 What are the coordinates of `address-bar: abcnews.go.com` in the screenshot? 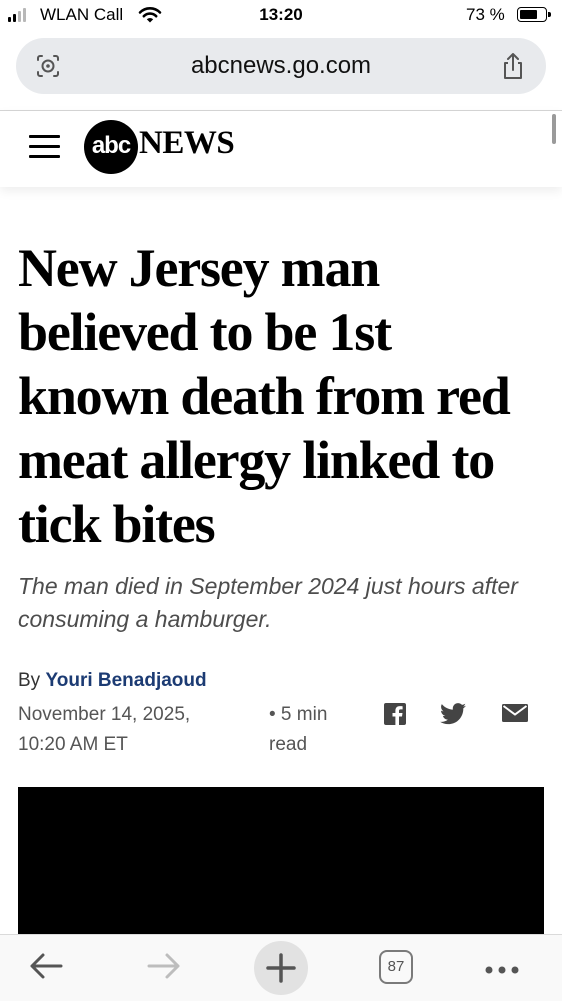 It's located at (281, 66).